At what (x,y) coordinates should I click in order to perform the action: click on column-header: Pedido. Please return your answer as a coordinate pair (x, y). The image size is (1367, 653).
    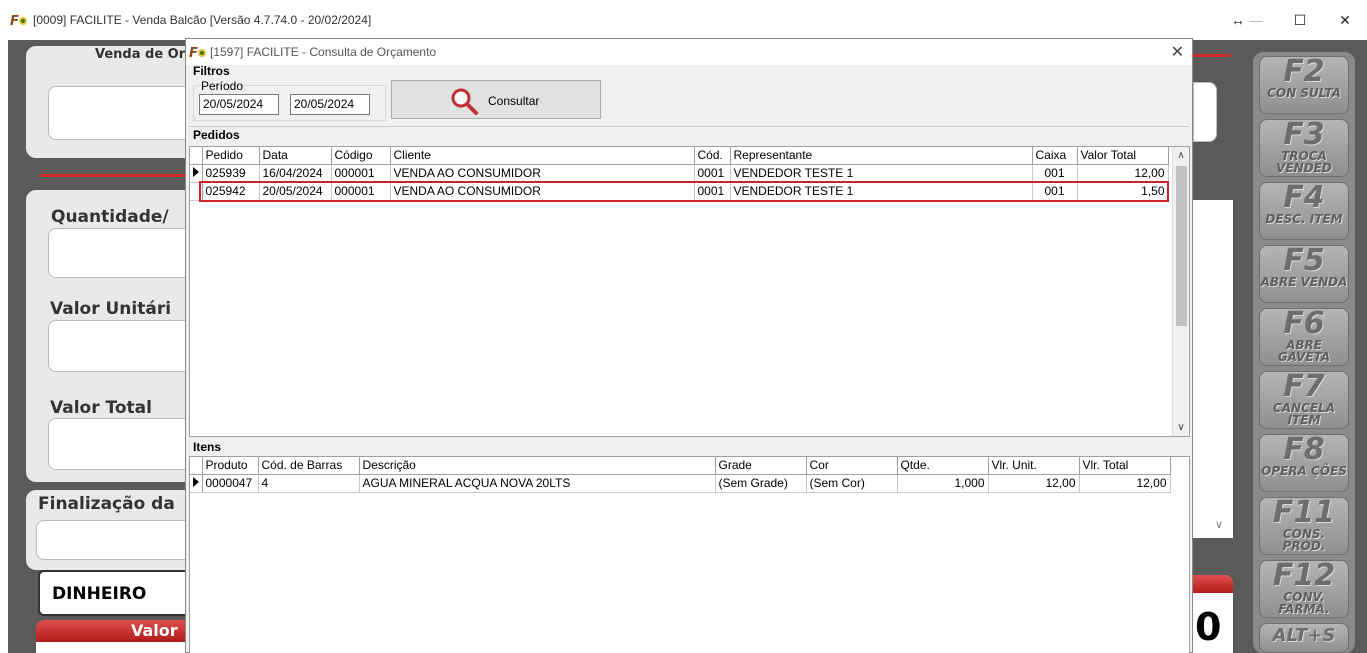
    Looking at the image, I should click on (231, 156).